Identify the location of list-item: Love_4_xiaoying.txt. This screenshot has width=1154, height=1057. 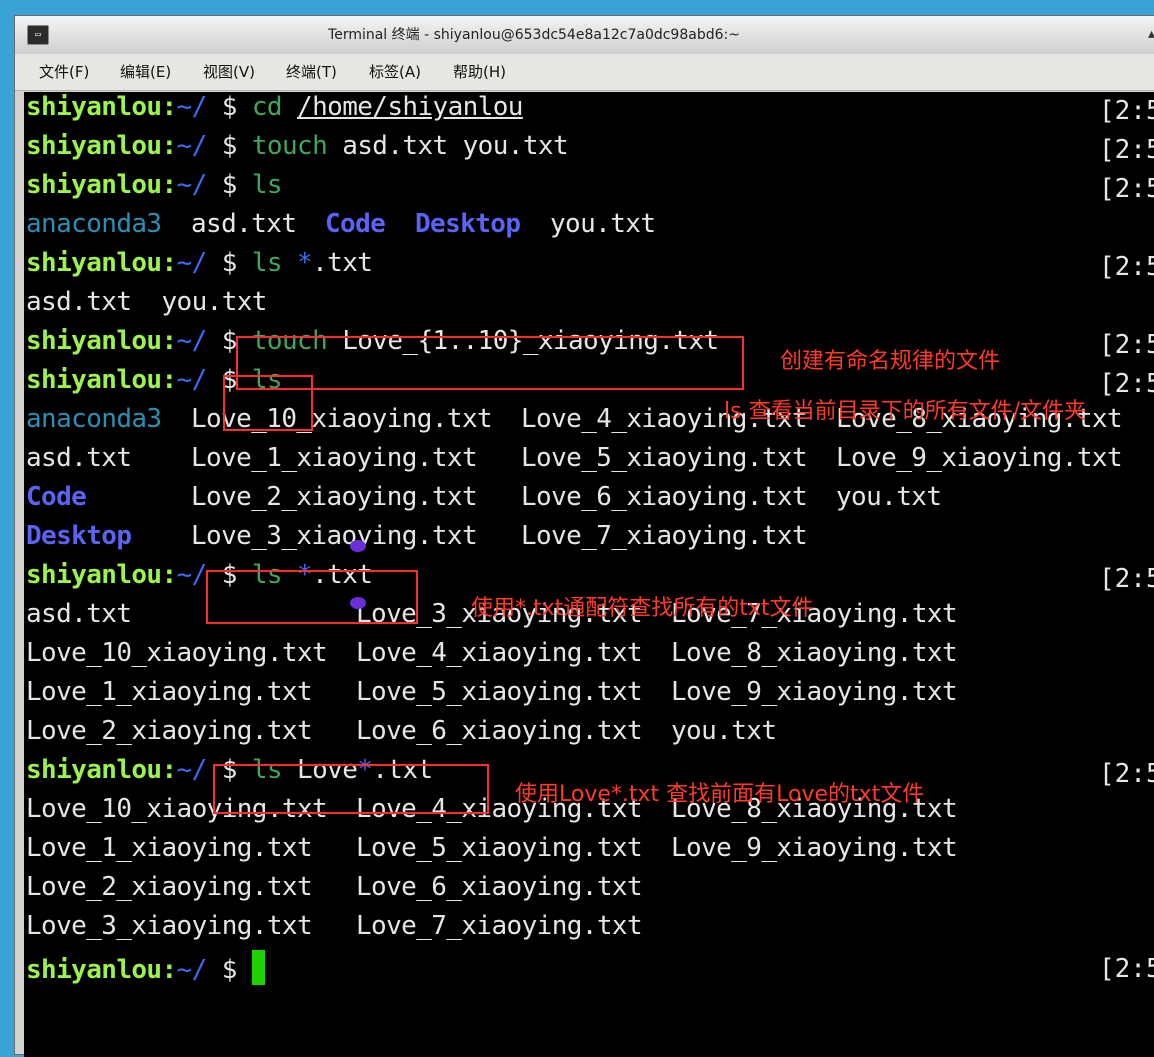
(499, 653).